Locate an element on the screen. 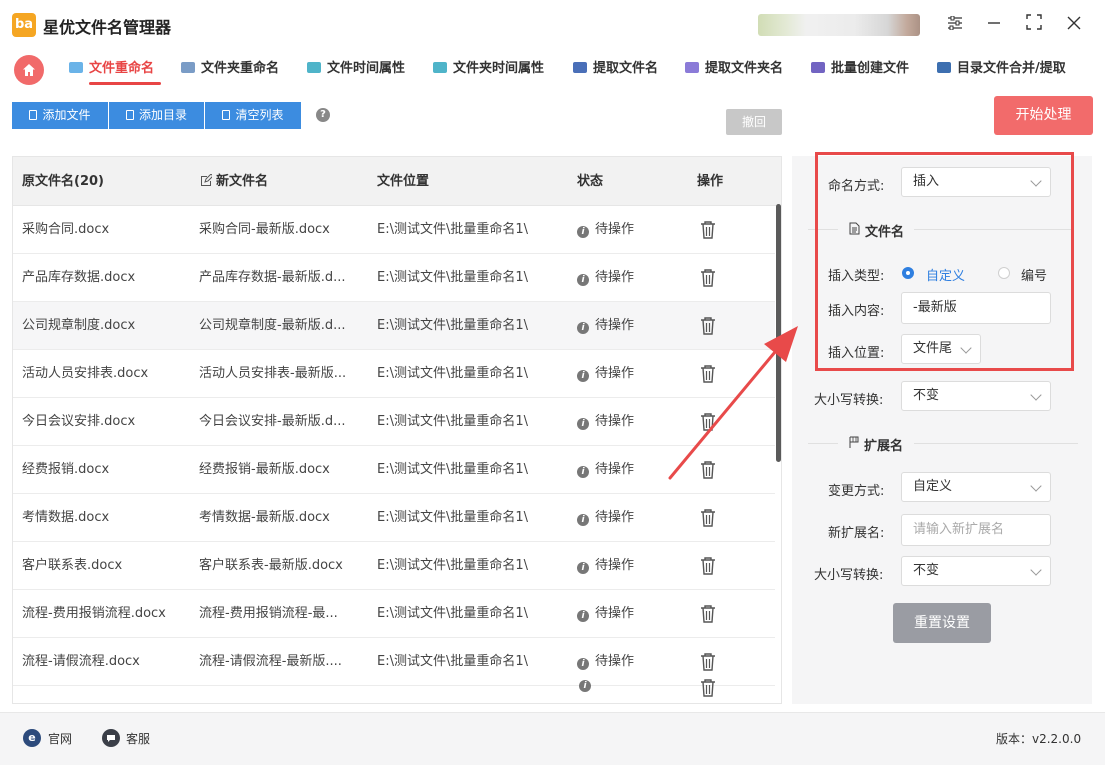  tab-file-time: 文件时间属性 is located at coordinates (356, 69).